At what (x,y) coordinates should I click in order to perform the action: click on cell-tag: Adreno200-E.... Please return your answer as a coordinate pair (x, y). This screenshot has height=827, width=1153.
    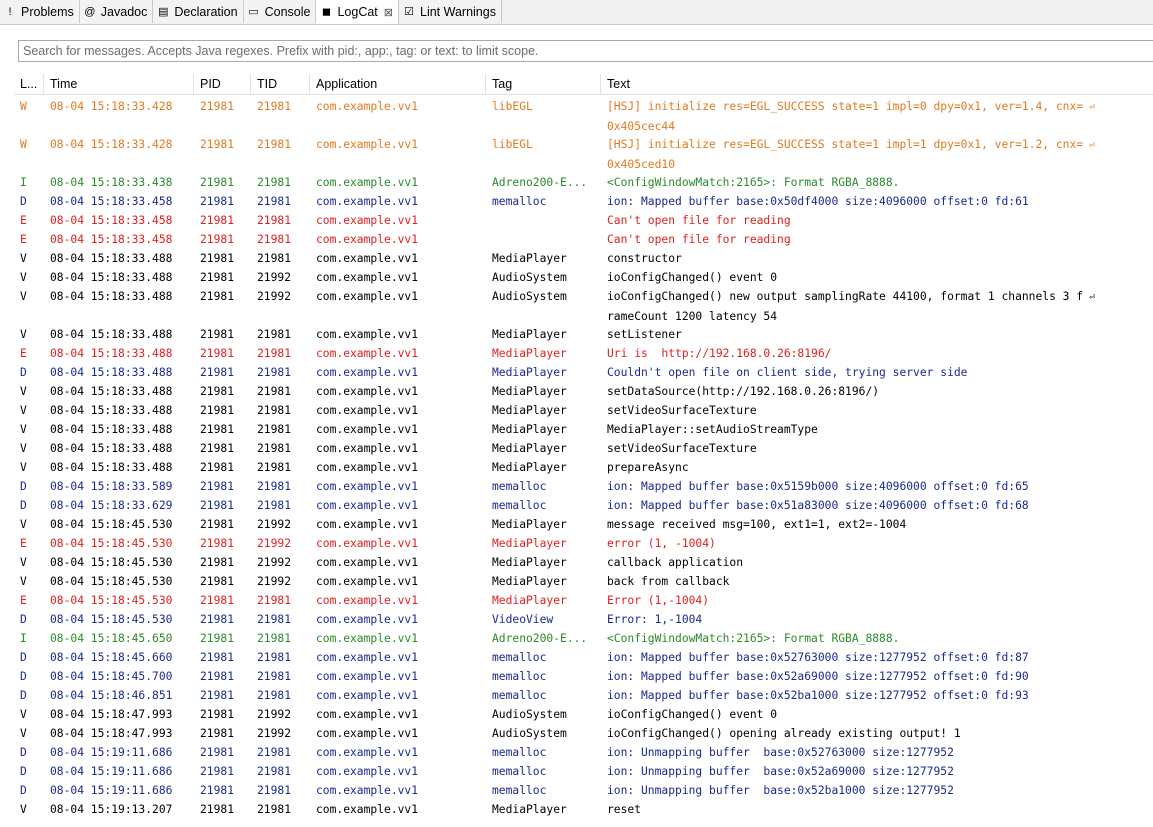
    Looking at the image, I should click on (540, 182).